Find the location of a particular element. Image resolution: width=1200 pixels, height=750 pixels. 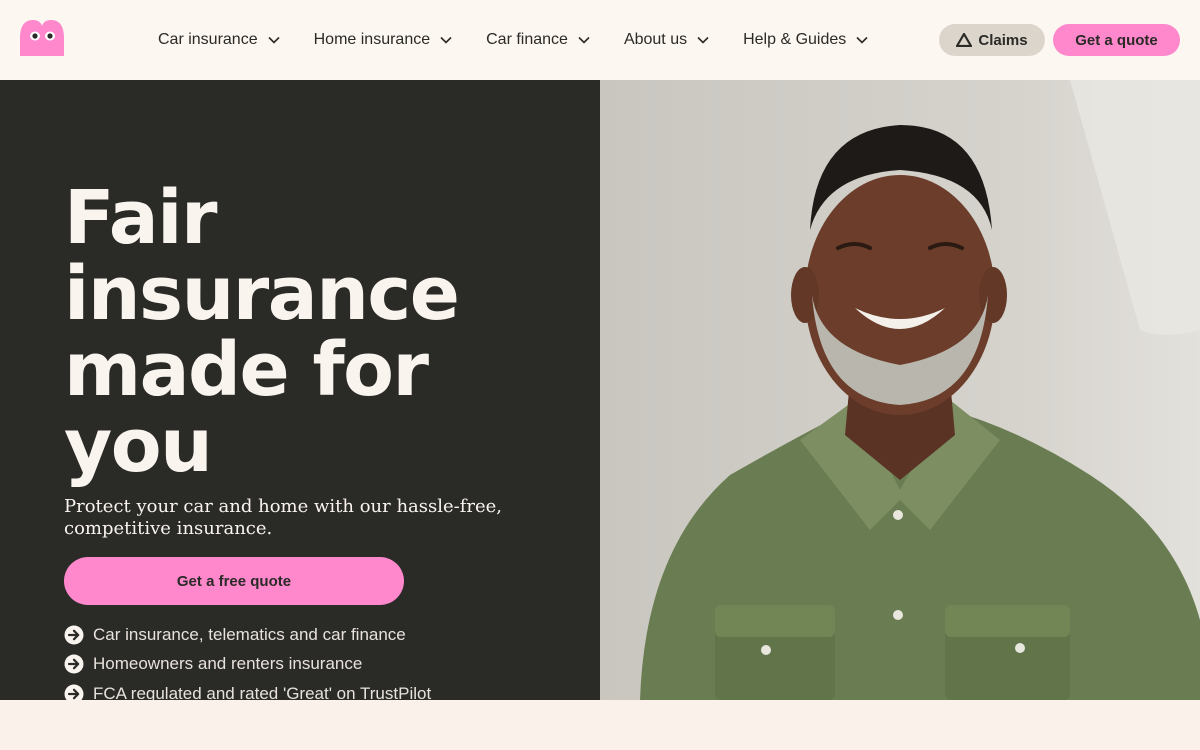

list-item: Homeowners and renters insurance is located at coordinates (247, 665).